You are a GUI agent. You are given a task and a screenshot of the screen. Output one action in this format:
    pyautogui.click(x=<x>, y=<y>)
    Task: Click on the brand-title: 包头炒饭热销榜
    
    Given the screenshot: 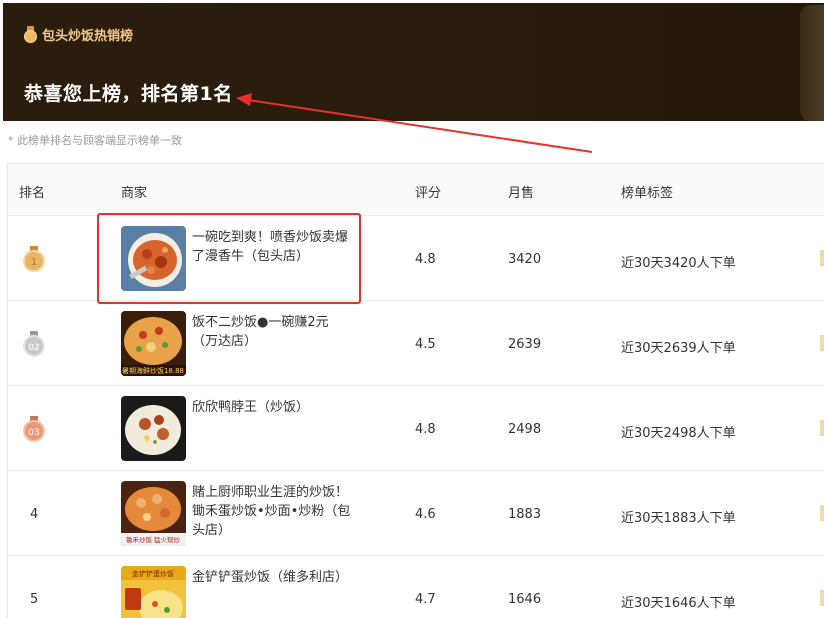 What is the action you would take?
    pyautogui.click(x=88, y=36)
    